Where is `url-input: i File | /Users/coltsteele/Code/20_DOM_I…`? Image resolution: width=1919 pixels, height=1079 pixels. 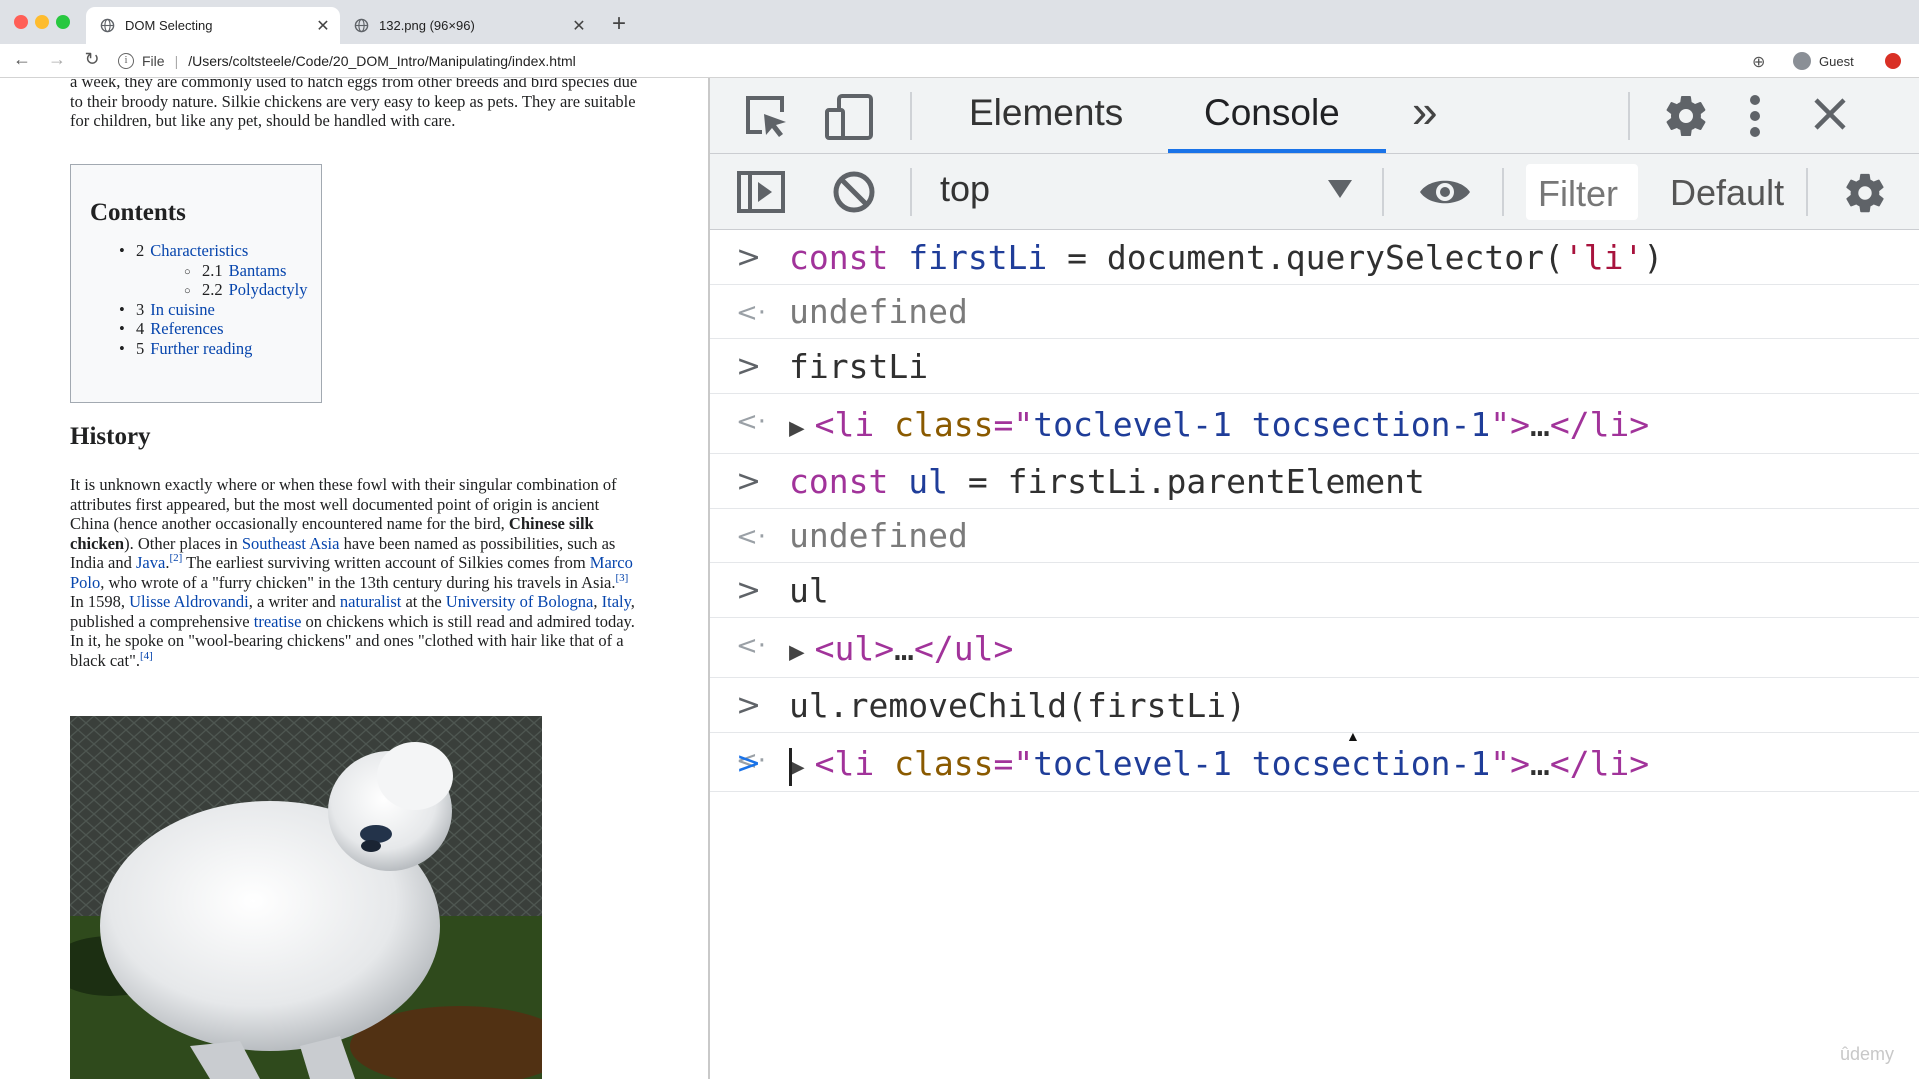 url-input: i File | /Users/coltsteele/Code/20_DOM_I… is located at coordinates (943, 61).